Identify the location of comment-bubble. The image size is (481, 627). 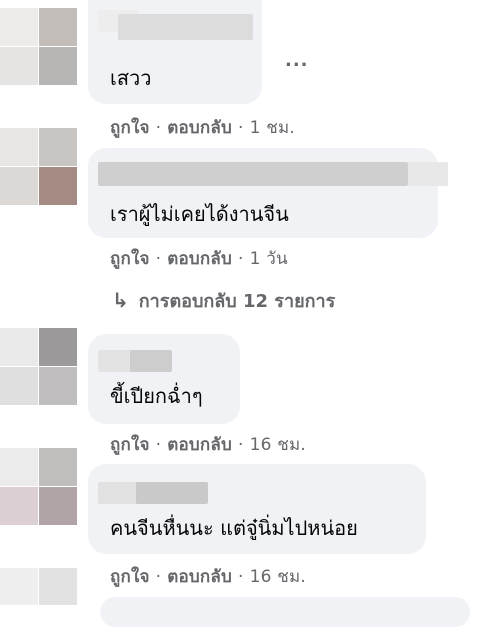
(285, 612).